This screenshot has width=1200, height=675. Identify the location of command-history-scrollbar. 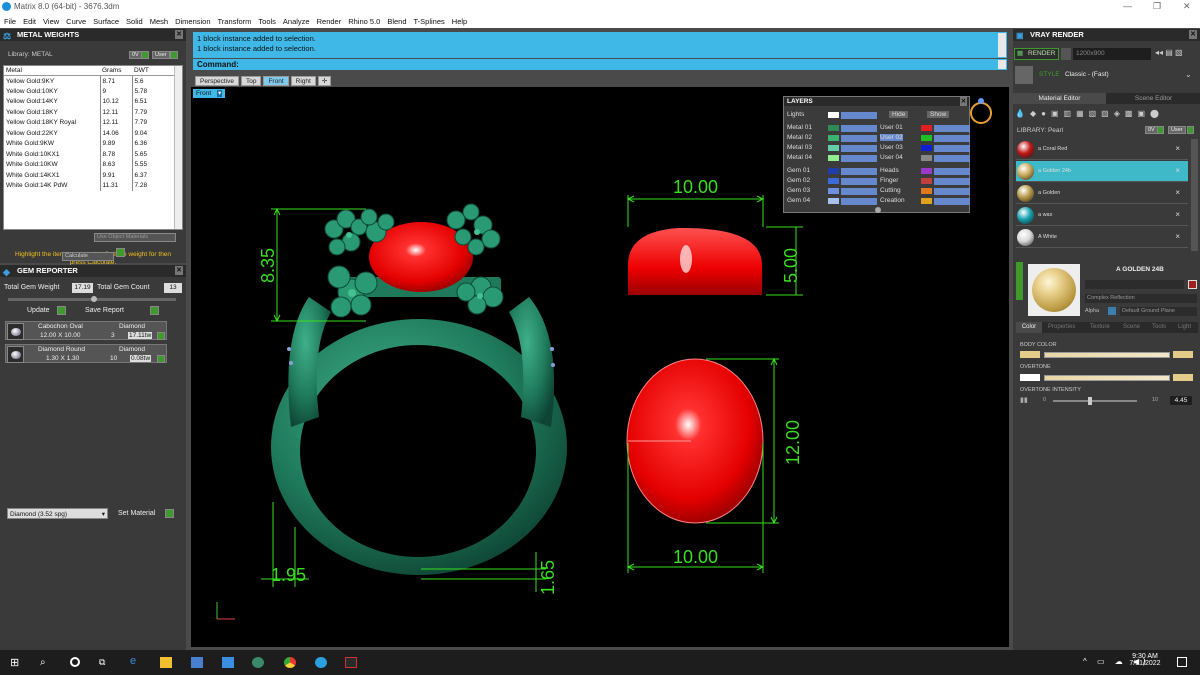
(1002, 45).